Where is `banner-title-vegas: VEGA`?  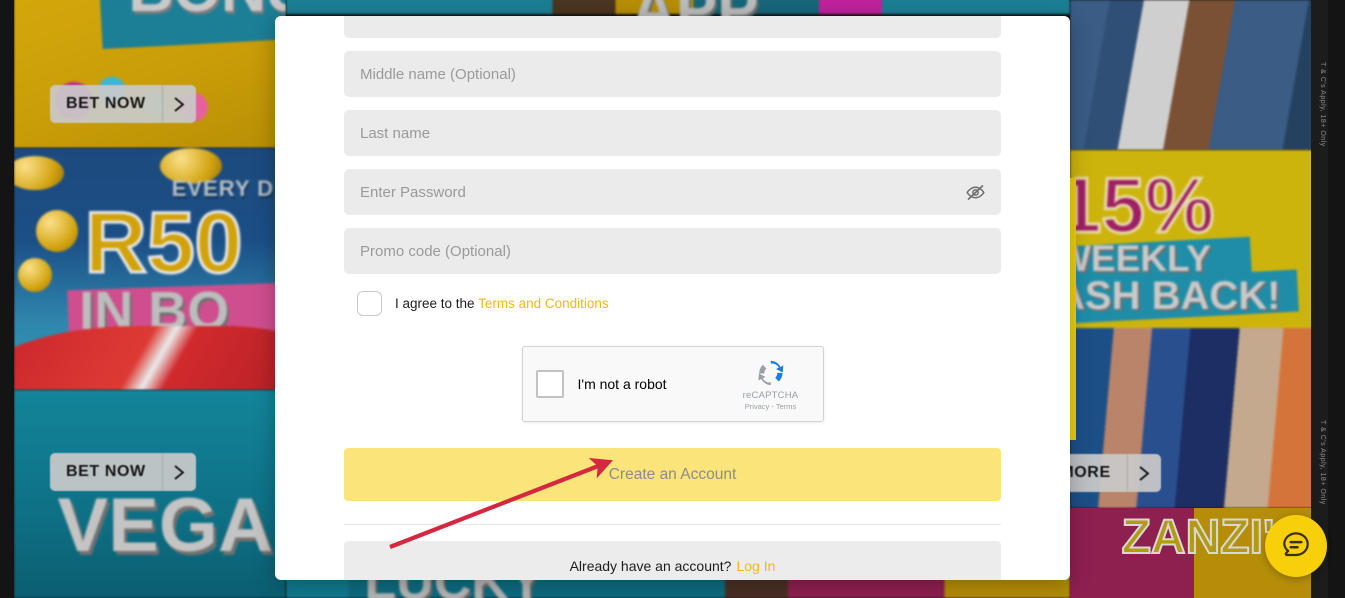 banner-title-vegas: VEGA is located at coordinates (165, 525).